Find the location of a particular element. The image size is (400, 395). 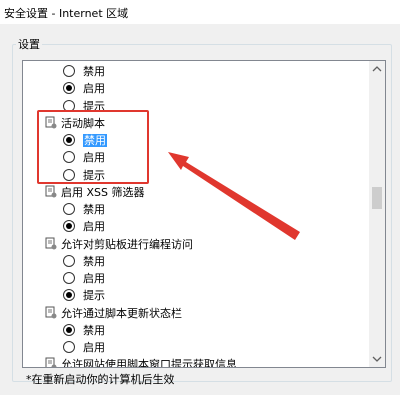

category-label: 活动脚本 is located at coordinates (83, 123).